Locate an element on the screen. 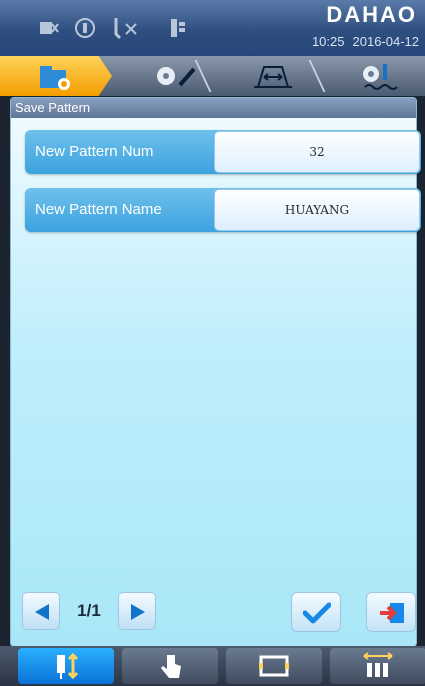 The height and width of the screenshot is (686, 425). needle-mode-icon is located at coordinates (68, 666).